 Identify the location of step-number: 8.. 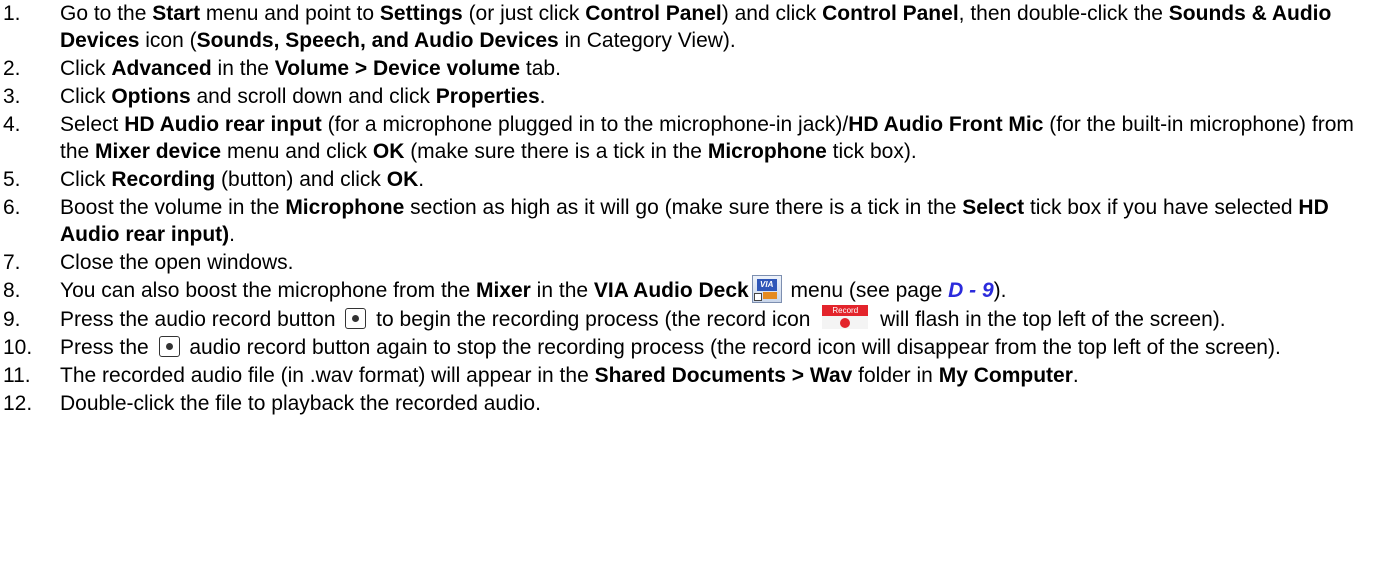
(12, 290).